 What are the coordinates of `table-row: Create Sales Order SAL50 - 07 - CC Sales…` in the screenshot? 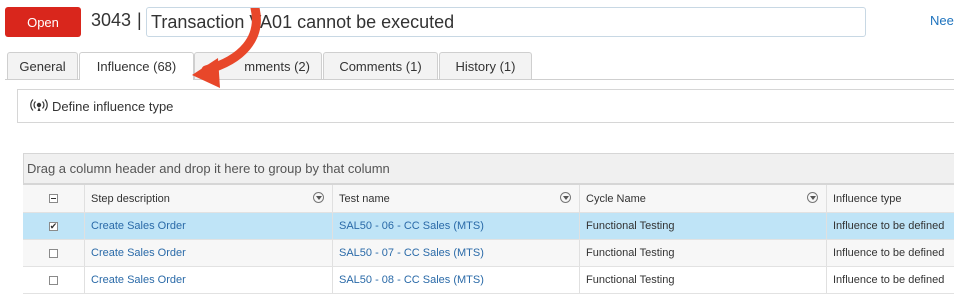 It's located at (488, 253).